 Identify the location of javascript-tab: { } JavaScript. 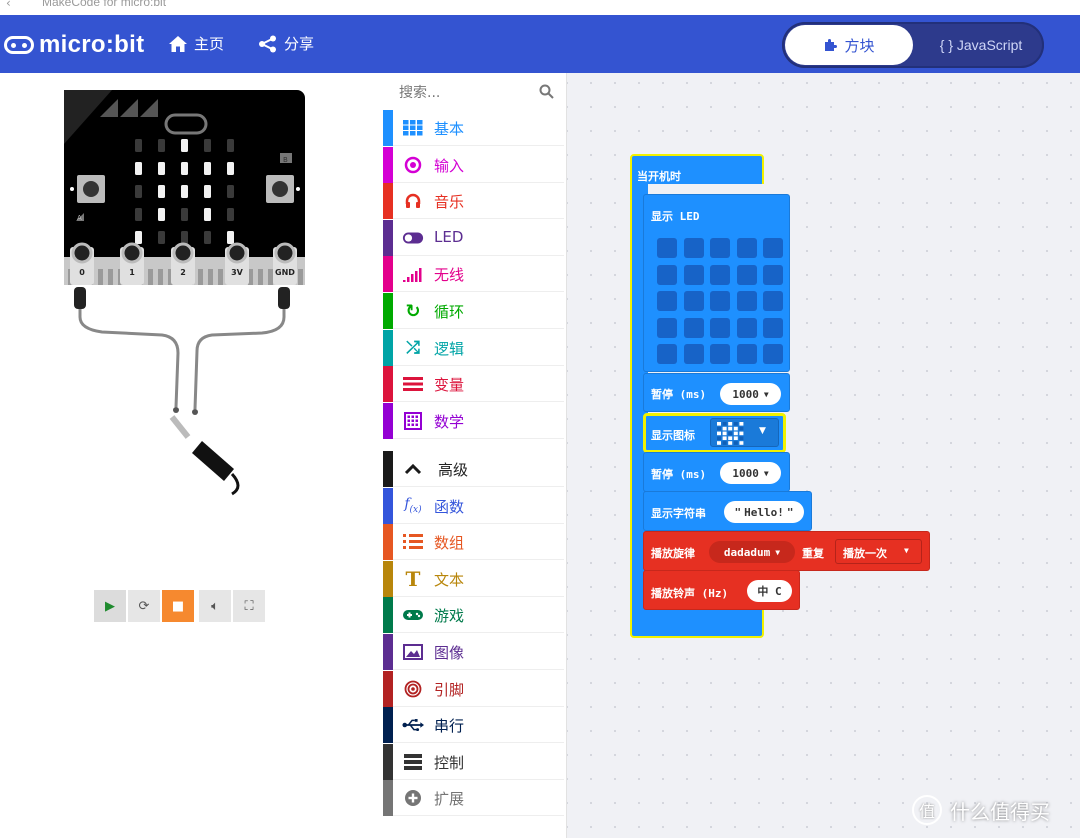
(981, 45).